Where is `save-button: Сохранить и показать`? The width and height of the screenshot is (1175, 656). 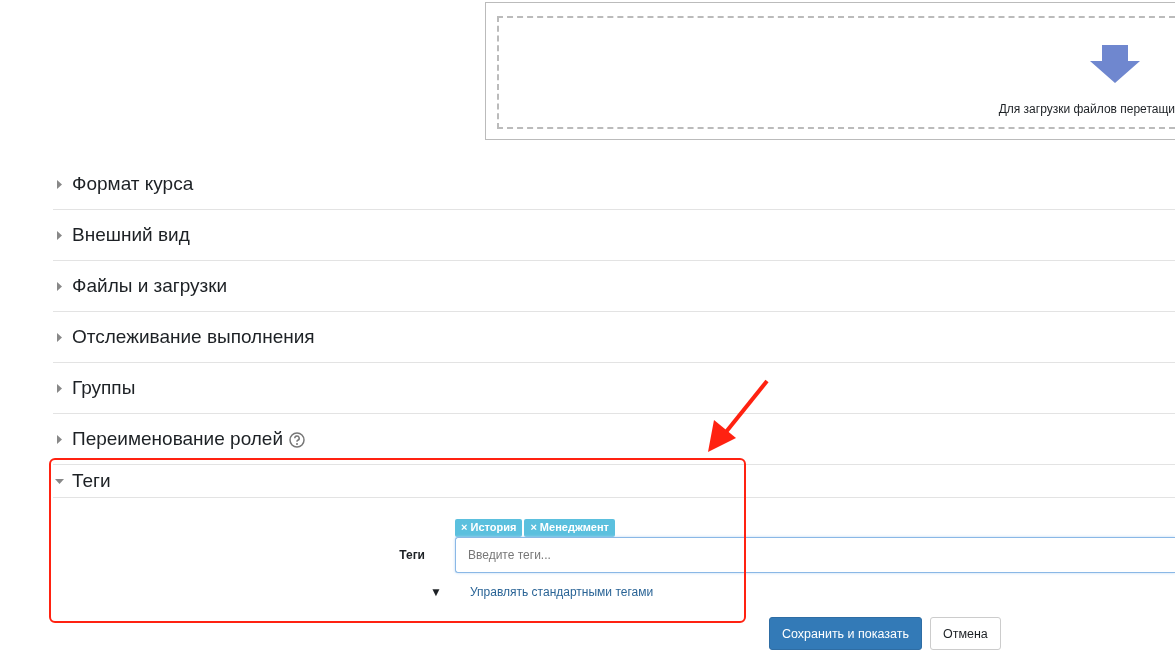
save-button: Сохранить и показать is located at coordinates (845, 633).